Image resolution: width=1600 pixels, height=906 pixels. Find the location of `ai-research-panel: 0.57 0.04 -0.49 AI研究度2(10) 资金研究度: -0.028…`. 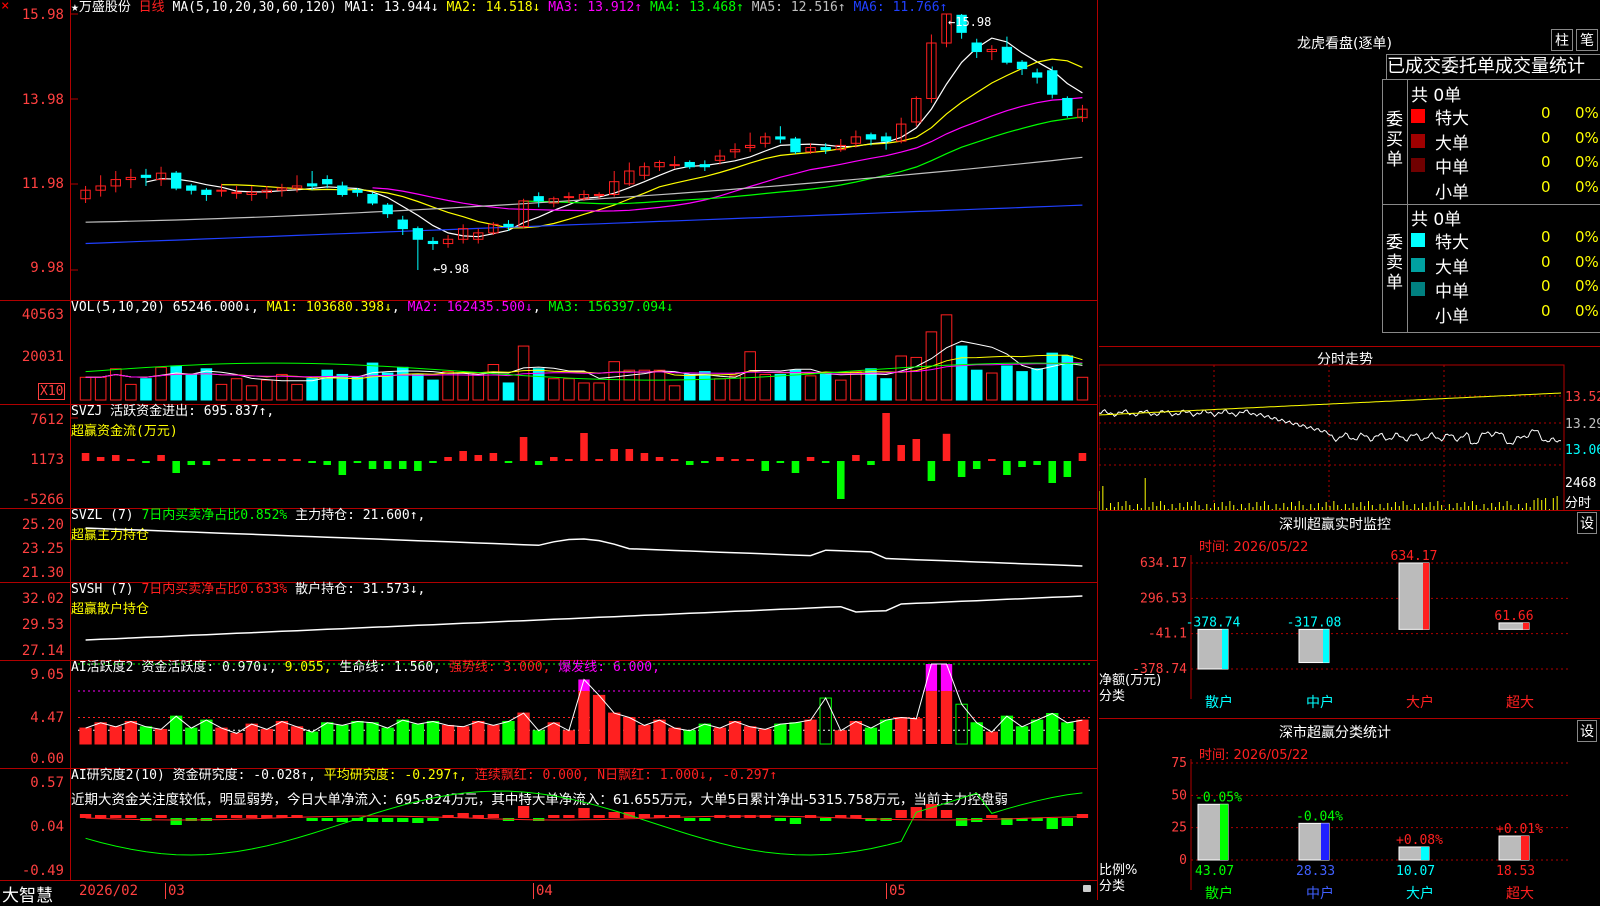

ai-research-panel: 0.57 0.04 -0.49 AI研究度2(10) 资金研究度: -0.028… is located at coordinates (548, 824).